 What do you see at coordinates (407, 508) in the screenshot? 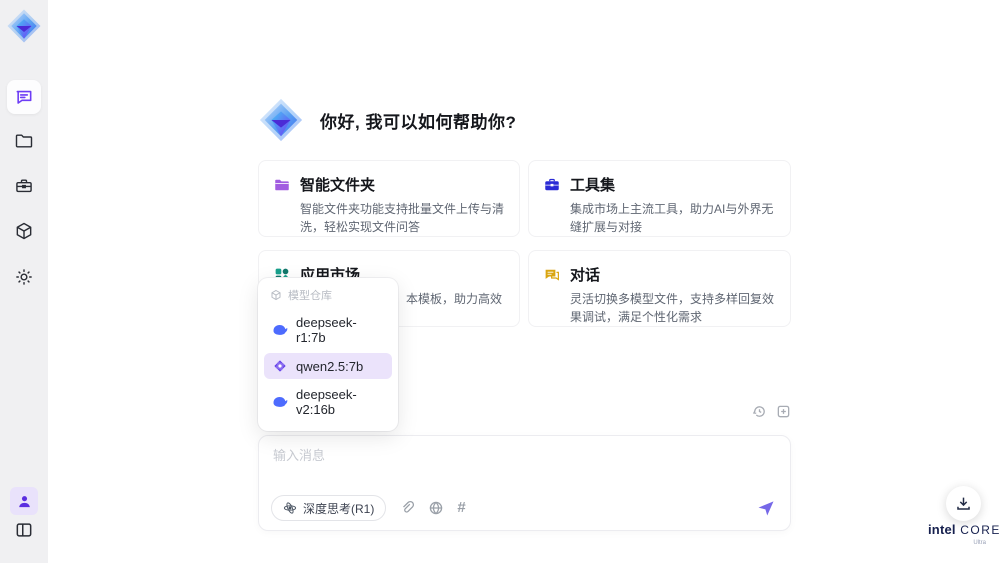
I see `paperclip-icon` at bounding box center [407, 508].